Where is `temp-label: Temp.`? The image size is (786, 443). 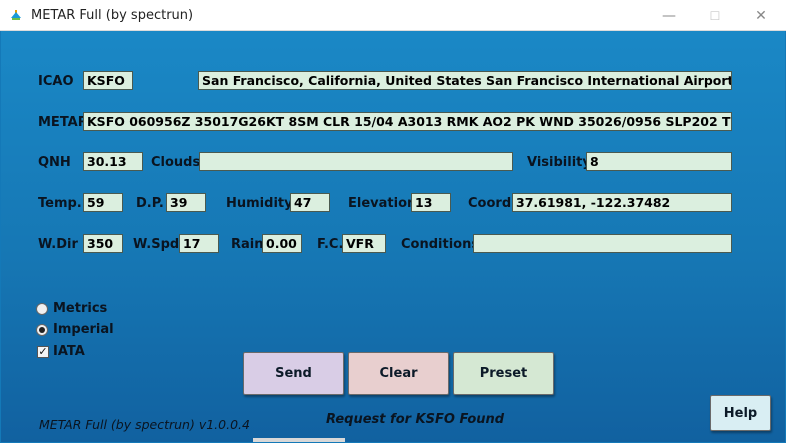 temp-label: Temp. is located at coordinates (60, 203).